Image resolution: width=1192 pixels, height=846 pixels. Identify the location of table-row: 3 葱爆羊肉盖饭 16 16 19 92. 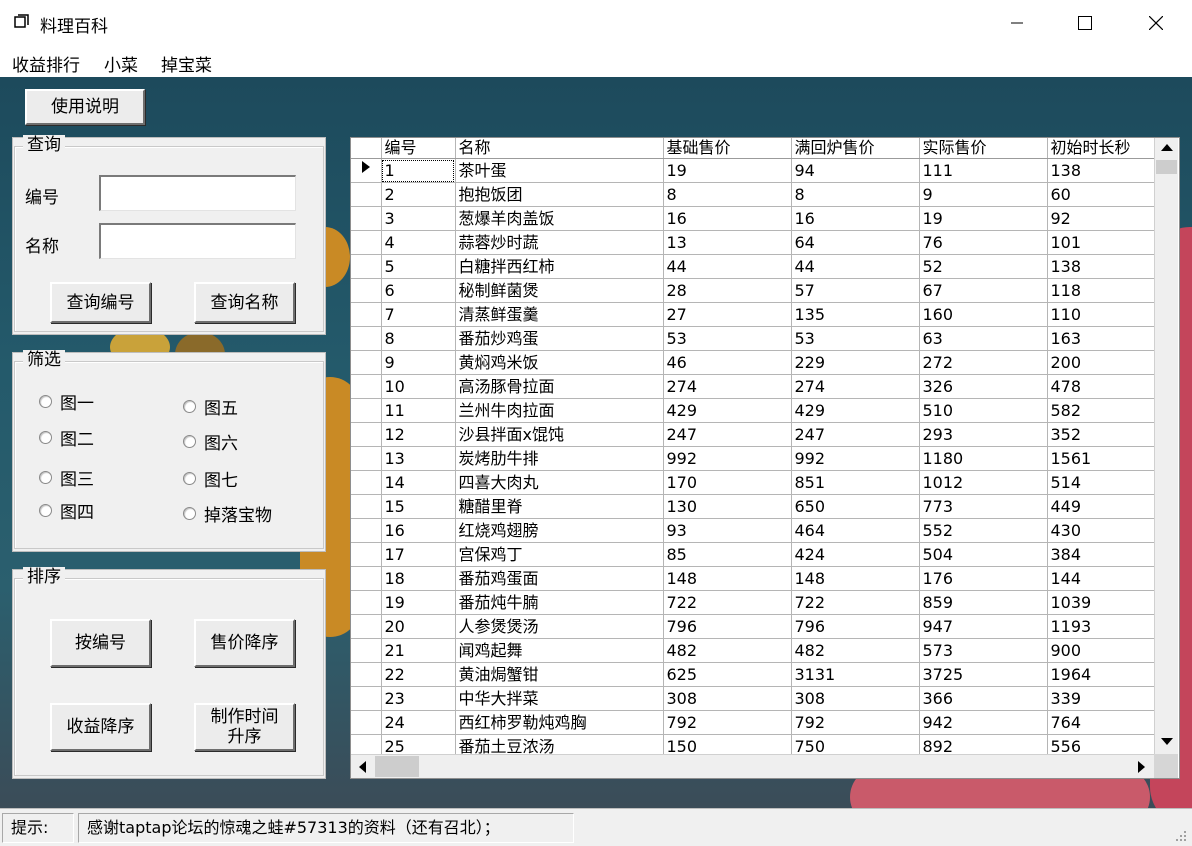
(753, 218).